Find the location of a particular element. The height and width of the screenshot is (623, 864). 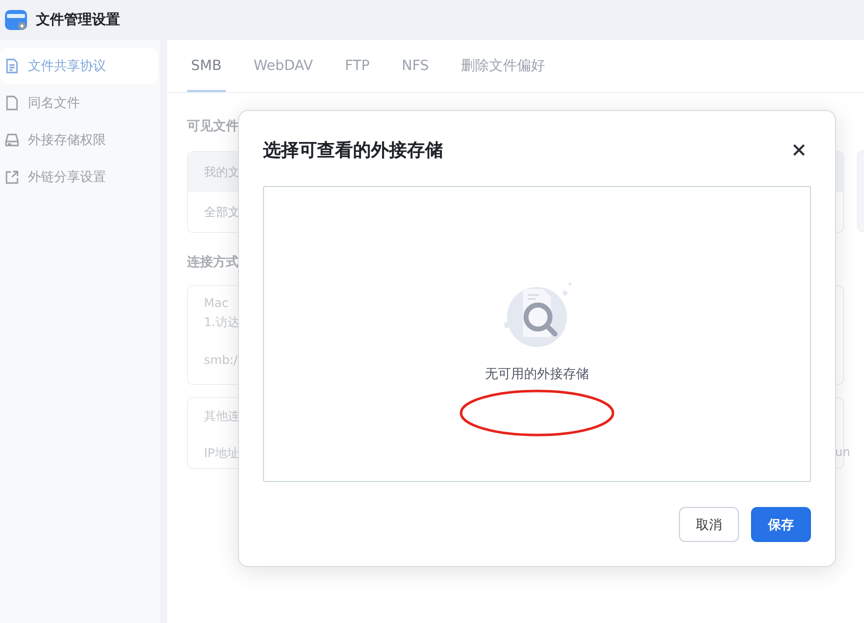

tab: NFS is located at coordinates (415, 66).